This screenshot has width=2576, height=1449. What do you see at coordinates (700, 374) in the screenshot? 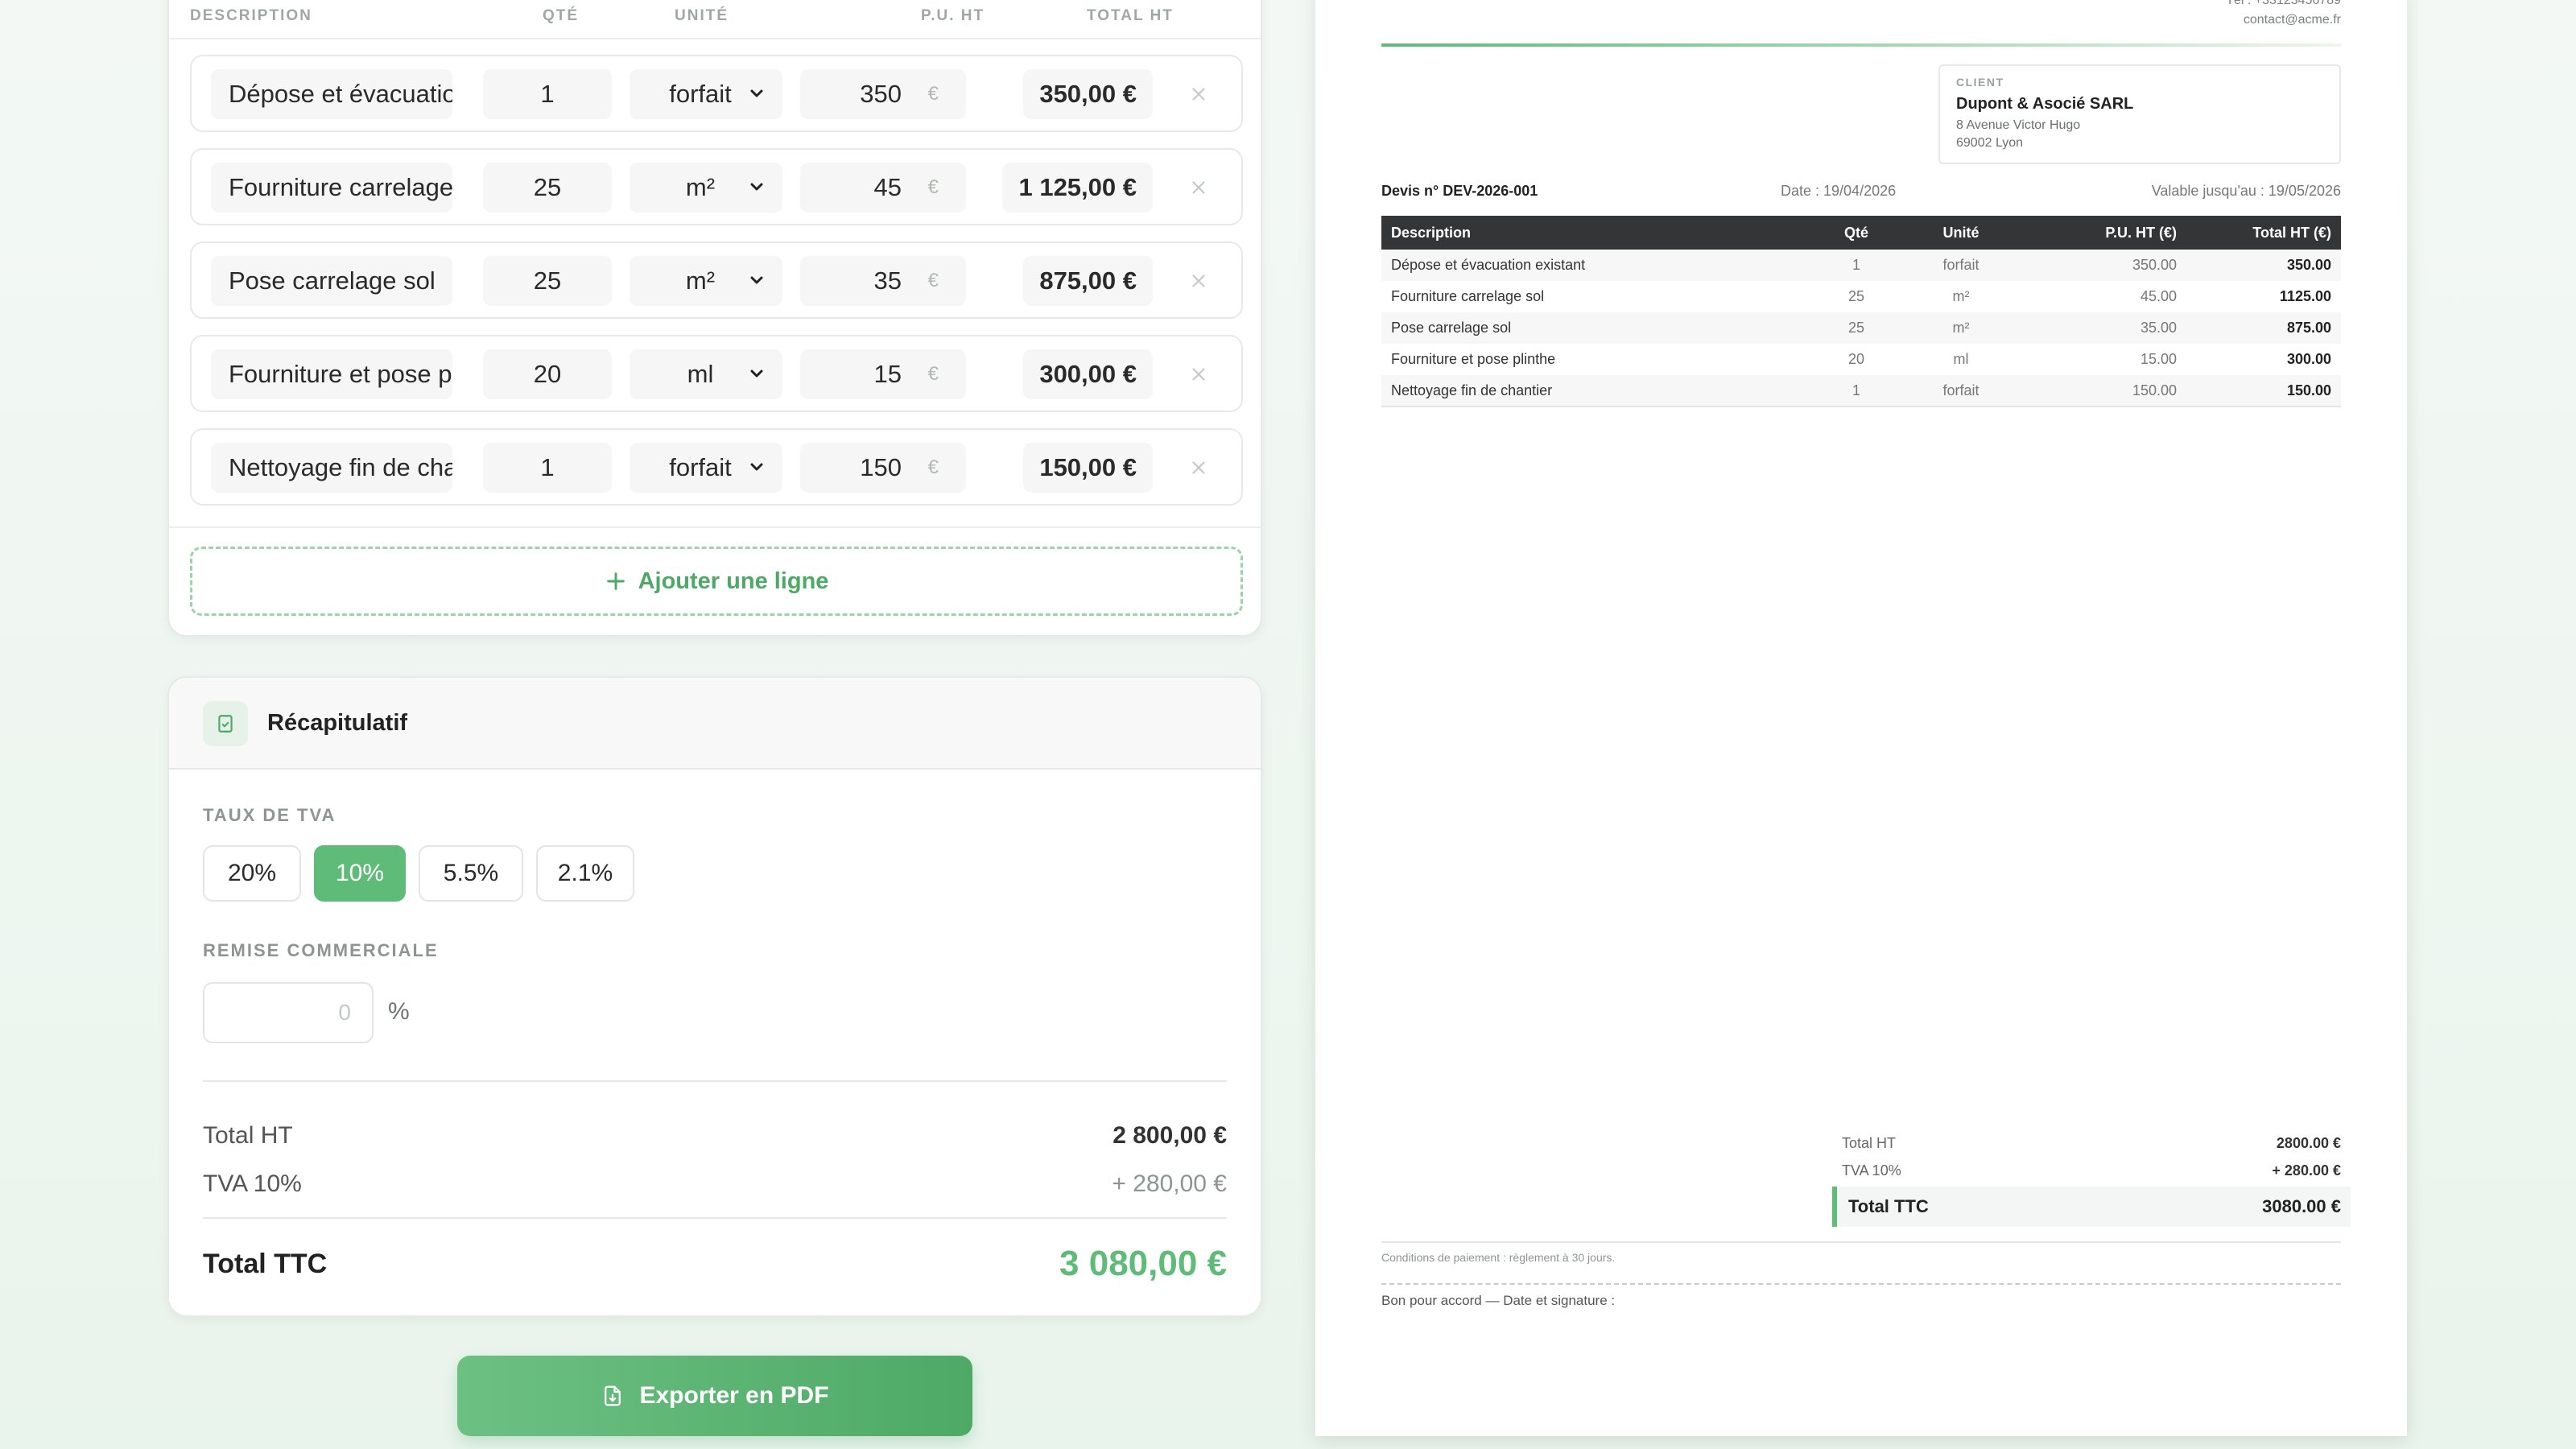
I see `unit-select-value: ml` at bounding box center [700, 374].